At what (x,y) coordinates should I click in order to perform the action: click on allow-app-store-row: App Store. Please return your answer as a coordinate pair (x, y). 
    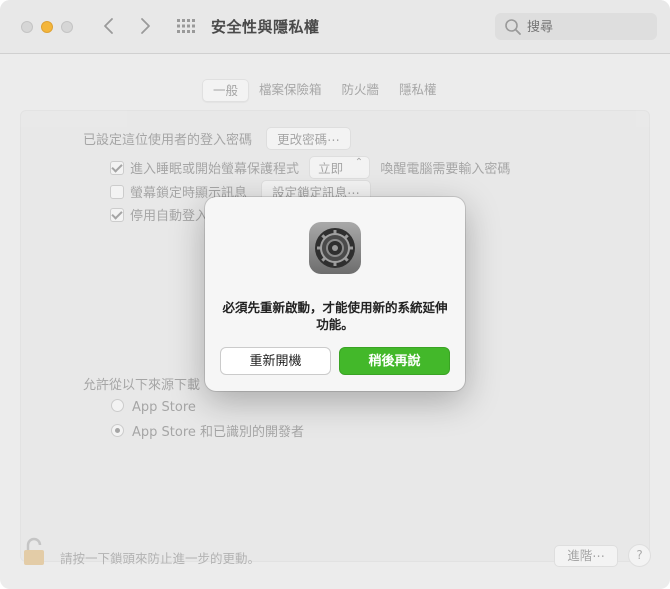
    Looking at the image, I should click on (153, 407).